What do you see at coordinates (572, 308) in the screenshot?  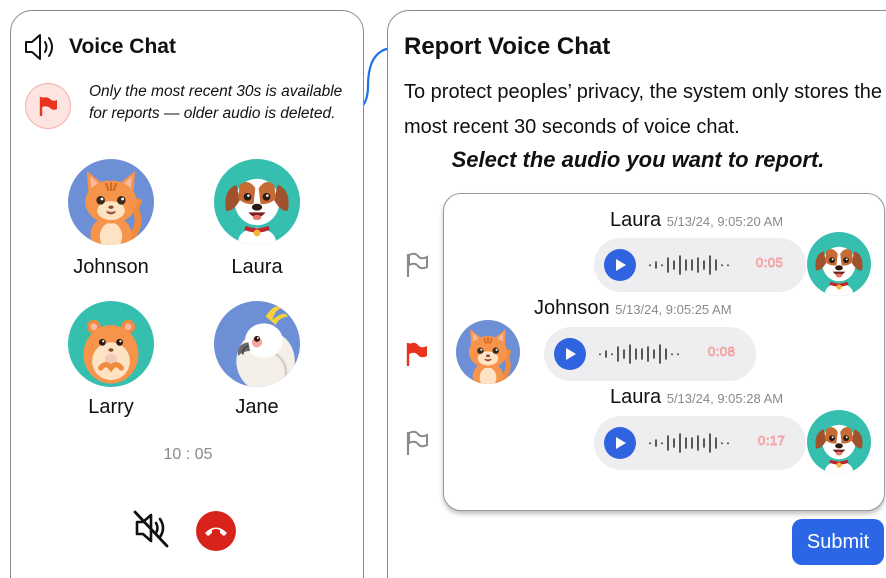 I see `sender-name: Johnson` at bounding box center [572, 308].